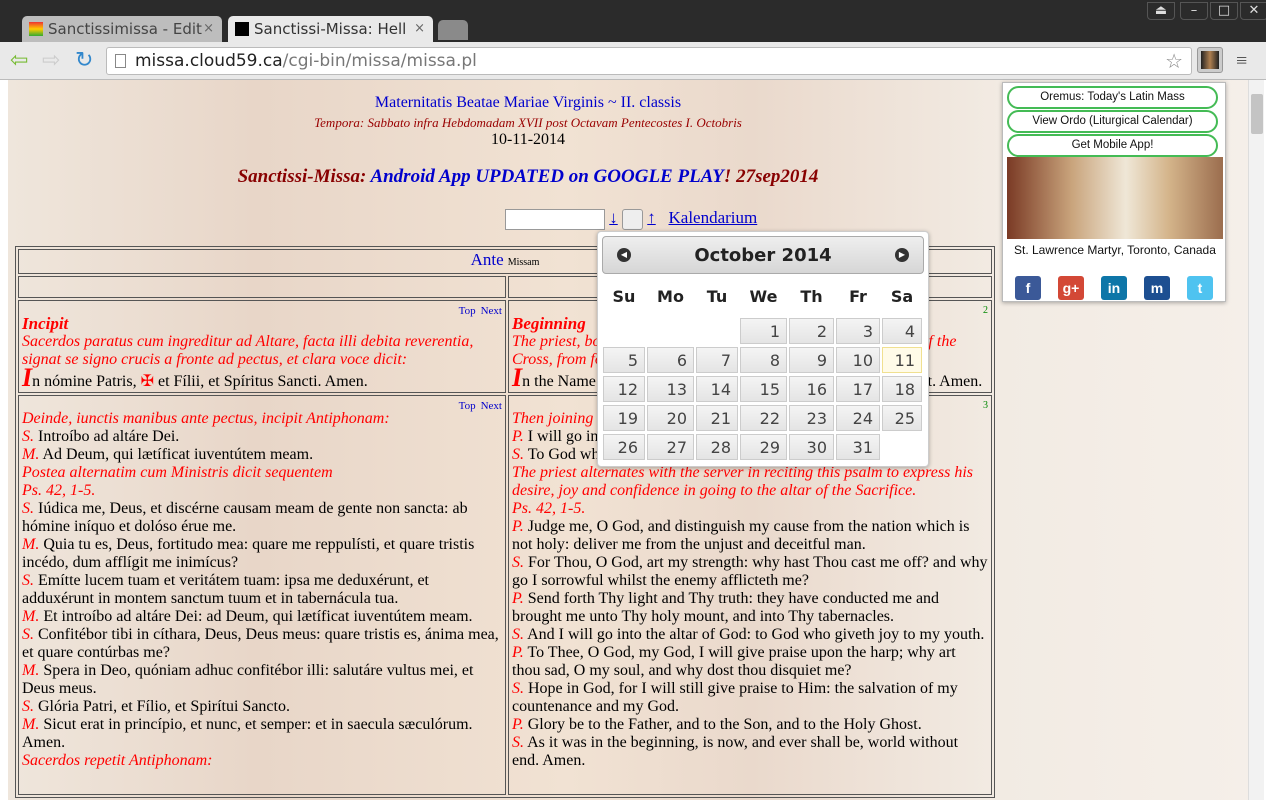 The image size is (1280, 800). What do you see at coordinates (1115, 198) in the screenshot?
I see `church-photo` at bounding box center [1115, 198].